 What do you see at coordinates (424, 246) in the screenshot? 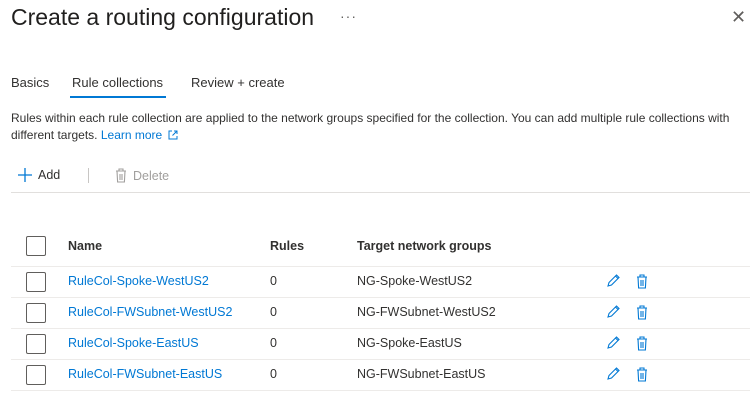
I see `column-header-target: Target network groups` at bounding box center [424, 246].